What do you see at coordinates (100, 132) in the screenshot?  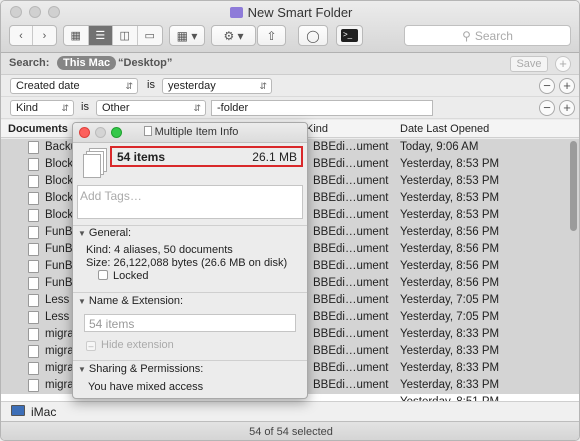 I see `info-minimize-button` at bounding box center [100, 132].